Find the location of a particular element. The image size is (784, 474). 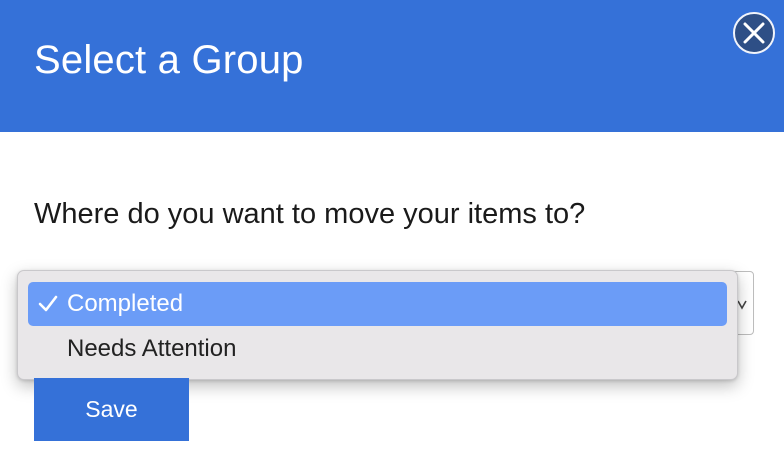

option-needs-attention: Needs Attention is located at coordinates (377, 349).